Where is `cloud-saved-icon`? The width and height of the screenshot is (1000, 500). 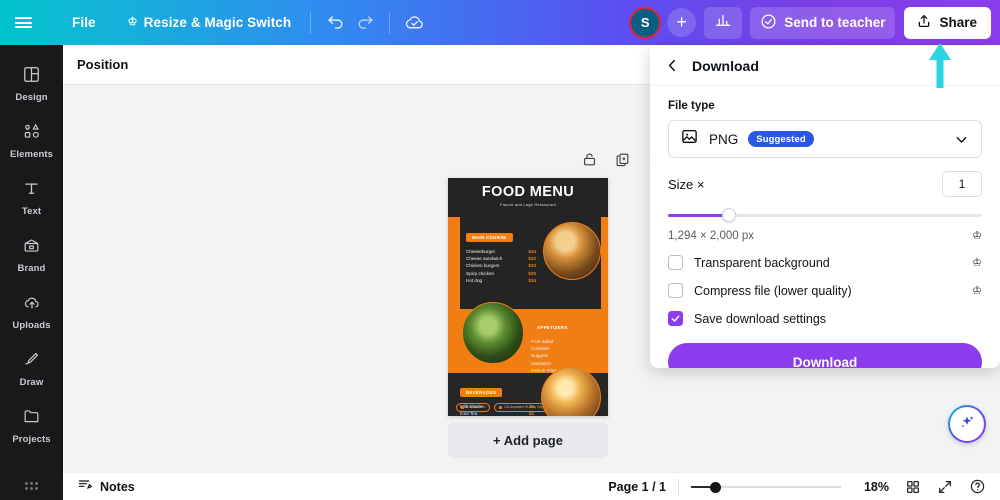
cloud-saved-icon is located at coordinates (414, 23).